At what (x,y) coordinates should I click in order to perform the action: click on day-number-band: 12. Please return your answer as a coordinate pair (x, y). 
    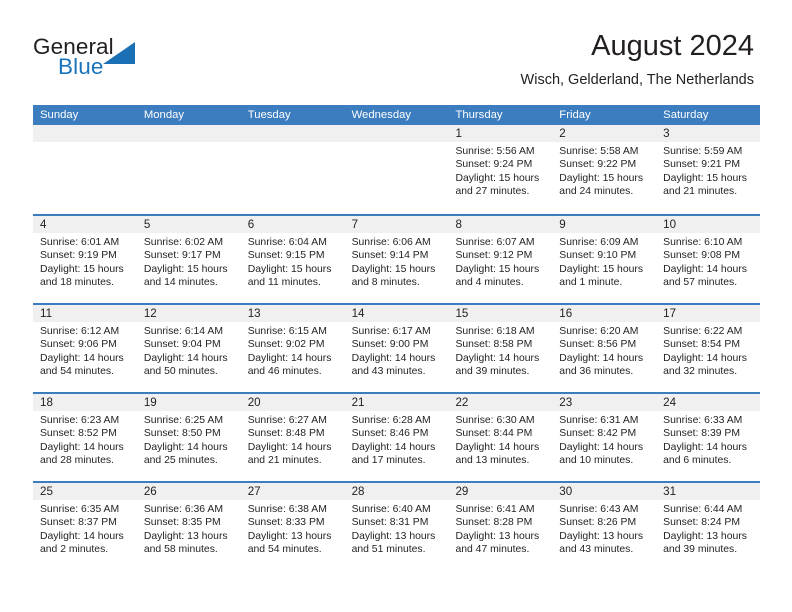
    Looking at the image, I should click on (188, 313).